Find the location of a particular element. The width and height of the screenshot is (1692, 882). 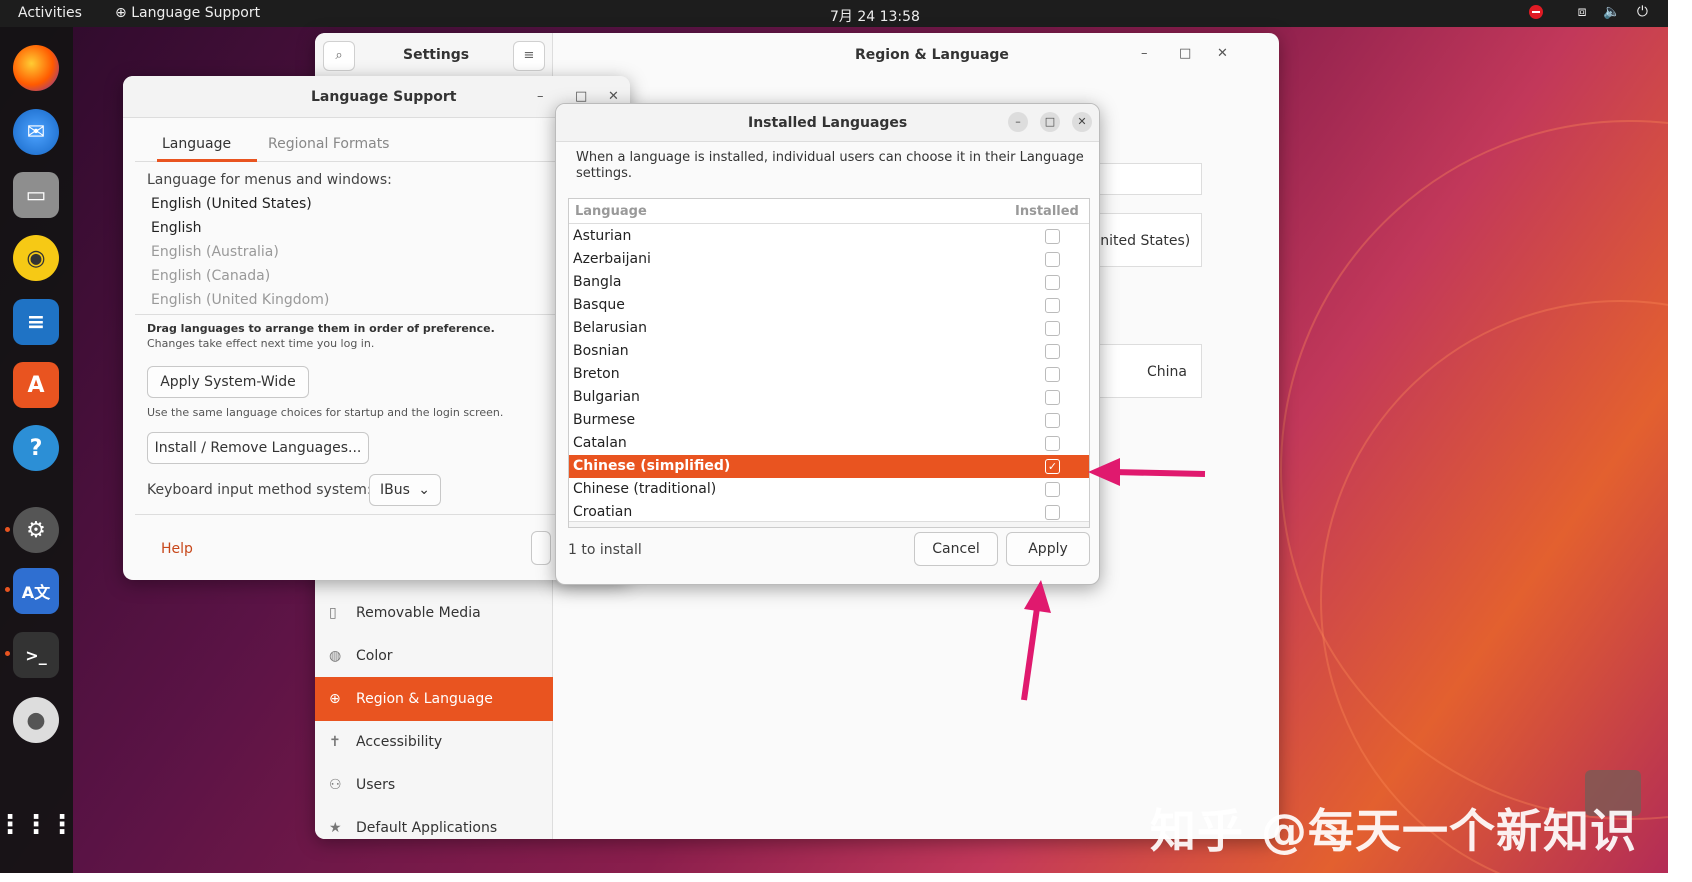

watermark: 知乎 @每天一个新知识 is located at coordinates (1394, 831).